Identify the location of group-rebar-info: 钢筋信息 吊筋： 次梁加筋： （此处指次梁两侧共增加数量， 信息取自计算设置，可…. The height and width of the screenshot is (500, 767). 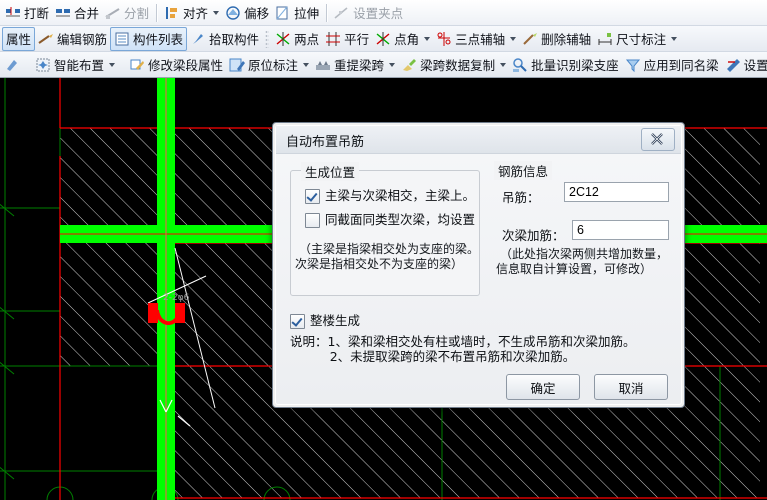
(584, 228).